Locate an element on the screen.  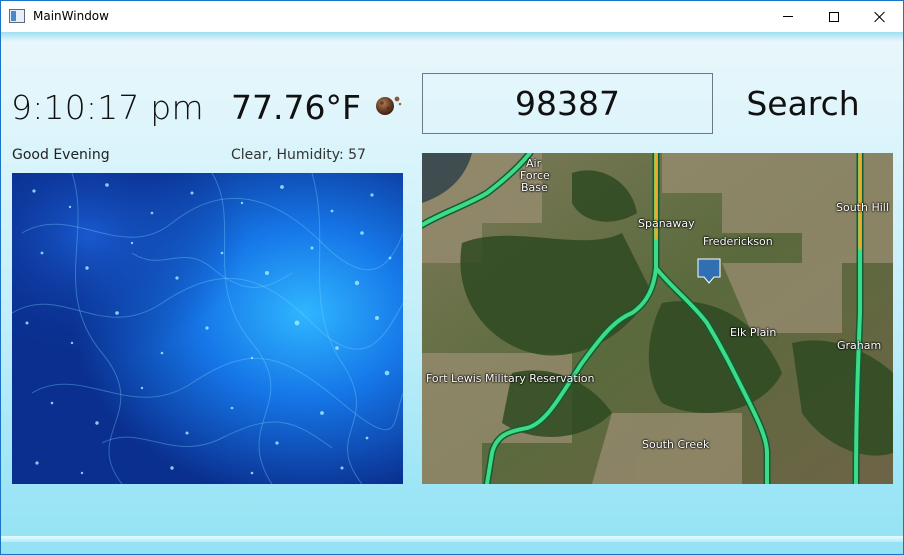
zip-code-input is located at coordinates (567, 103).